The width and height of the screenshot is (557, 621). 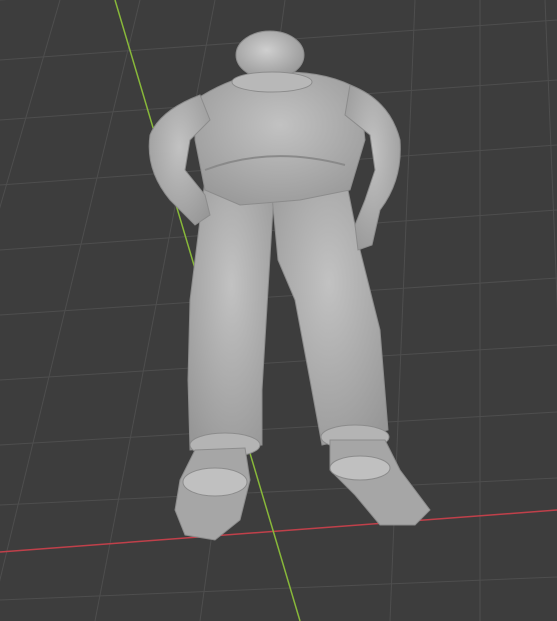 What do you see at coordinates (380, 482) in the screenshot?
I see `right-shoe` at bounding box center [380, 482].